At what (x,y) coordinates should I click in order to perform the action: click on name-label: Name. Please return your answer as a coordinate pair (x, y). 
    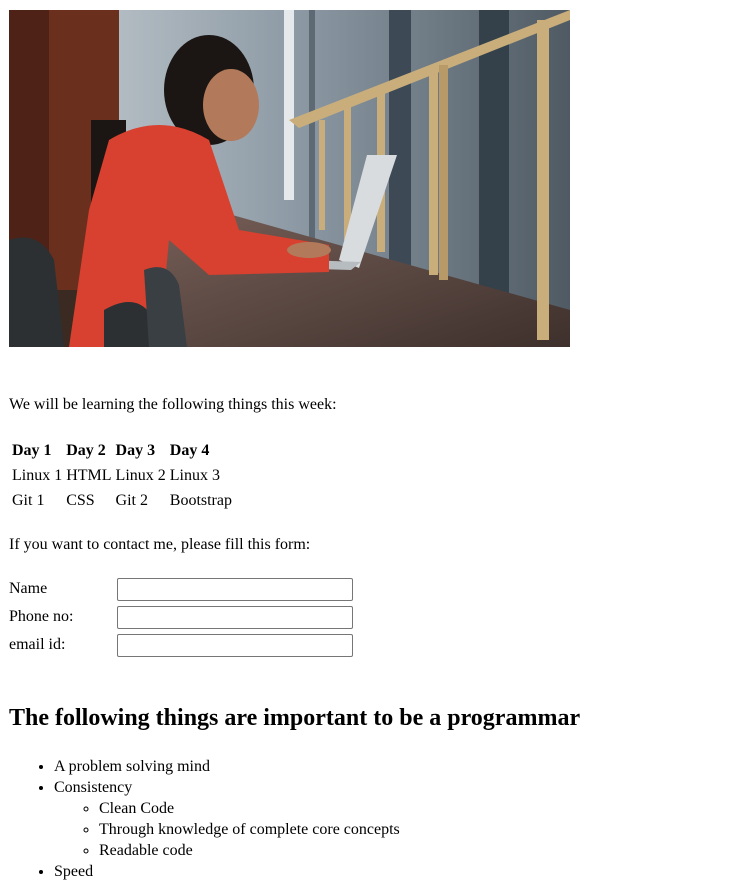
    Looking at the image, I should click on (28, 588).